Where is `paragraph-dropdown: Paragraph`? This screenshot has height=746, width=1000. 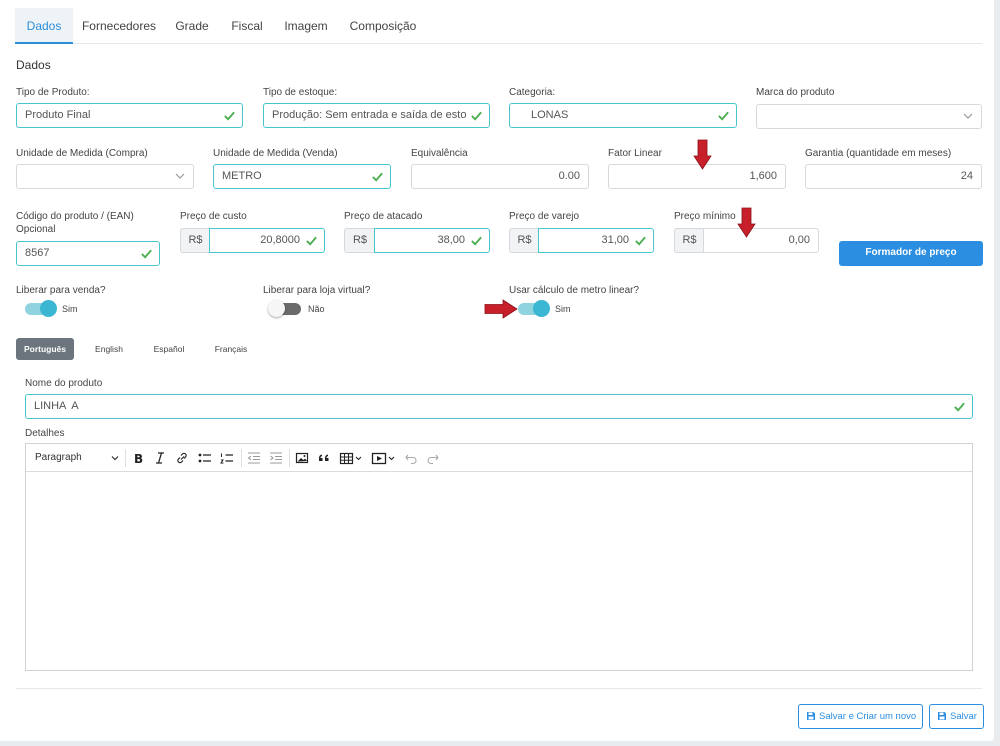 paragraph-dropdown: Paragraph is located at coordinates (77, 458).